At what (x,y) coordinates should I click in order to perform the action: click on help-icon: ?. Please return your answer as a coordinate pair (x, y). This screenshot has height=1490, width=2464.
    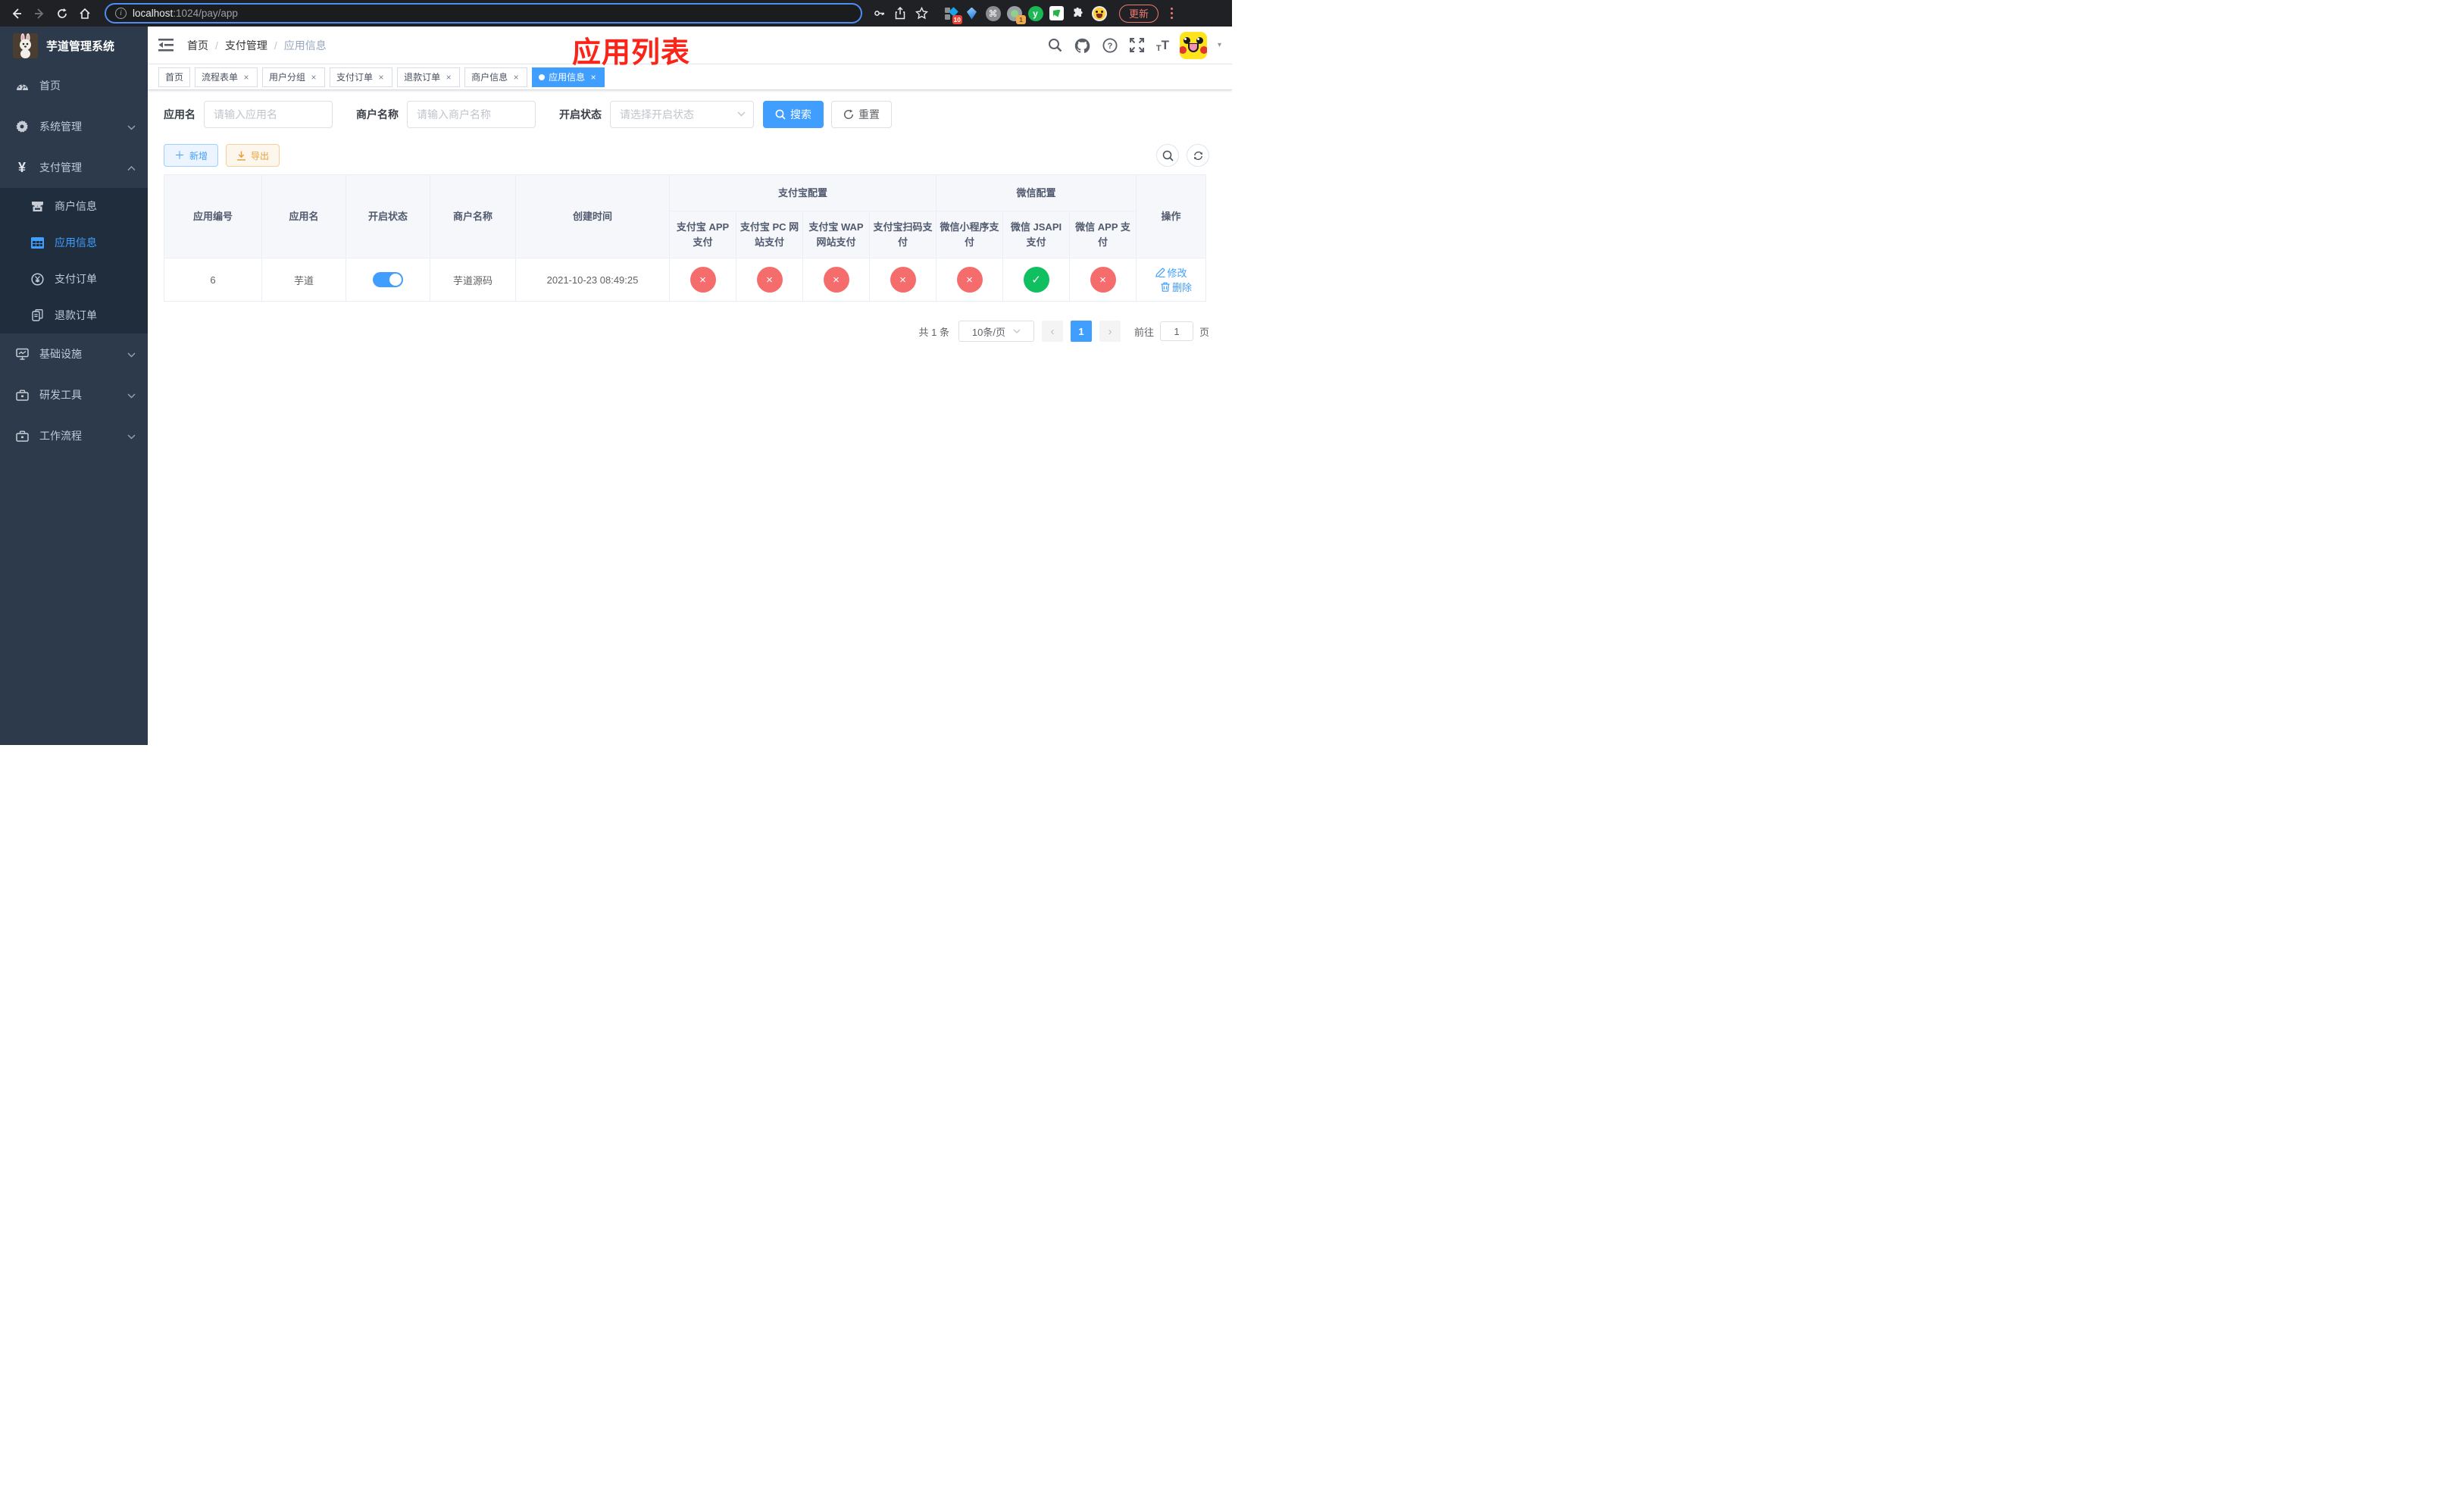
    Looking at the image, I should click on (1110, 45).